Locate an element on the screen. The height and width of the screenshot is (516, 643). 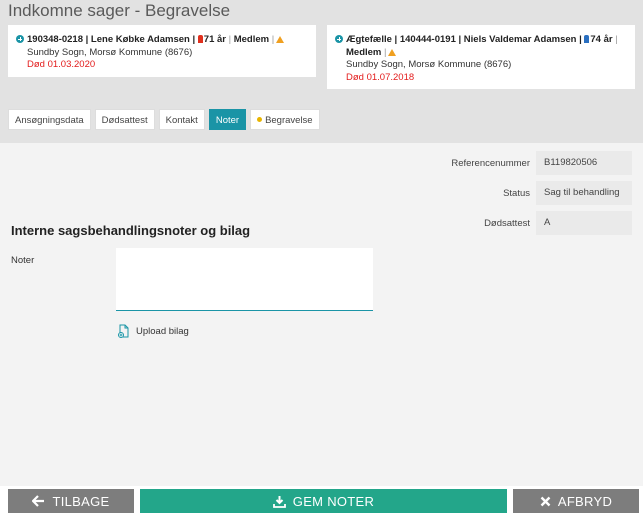
death-certificate-value: A is located at coordinates (584, 223).